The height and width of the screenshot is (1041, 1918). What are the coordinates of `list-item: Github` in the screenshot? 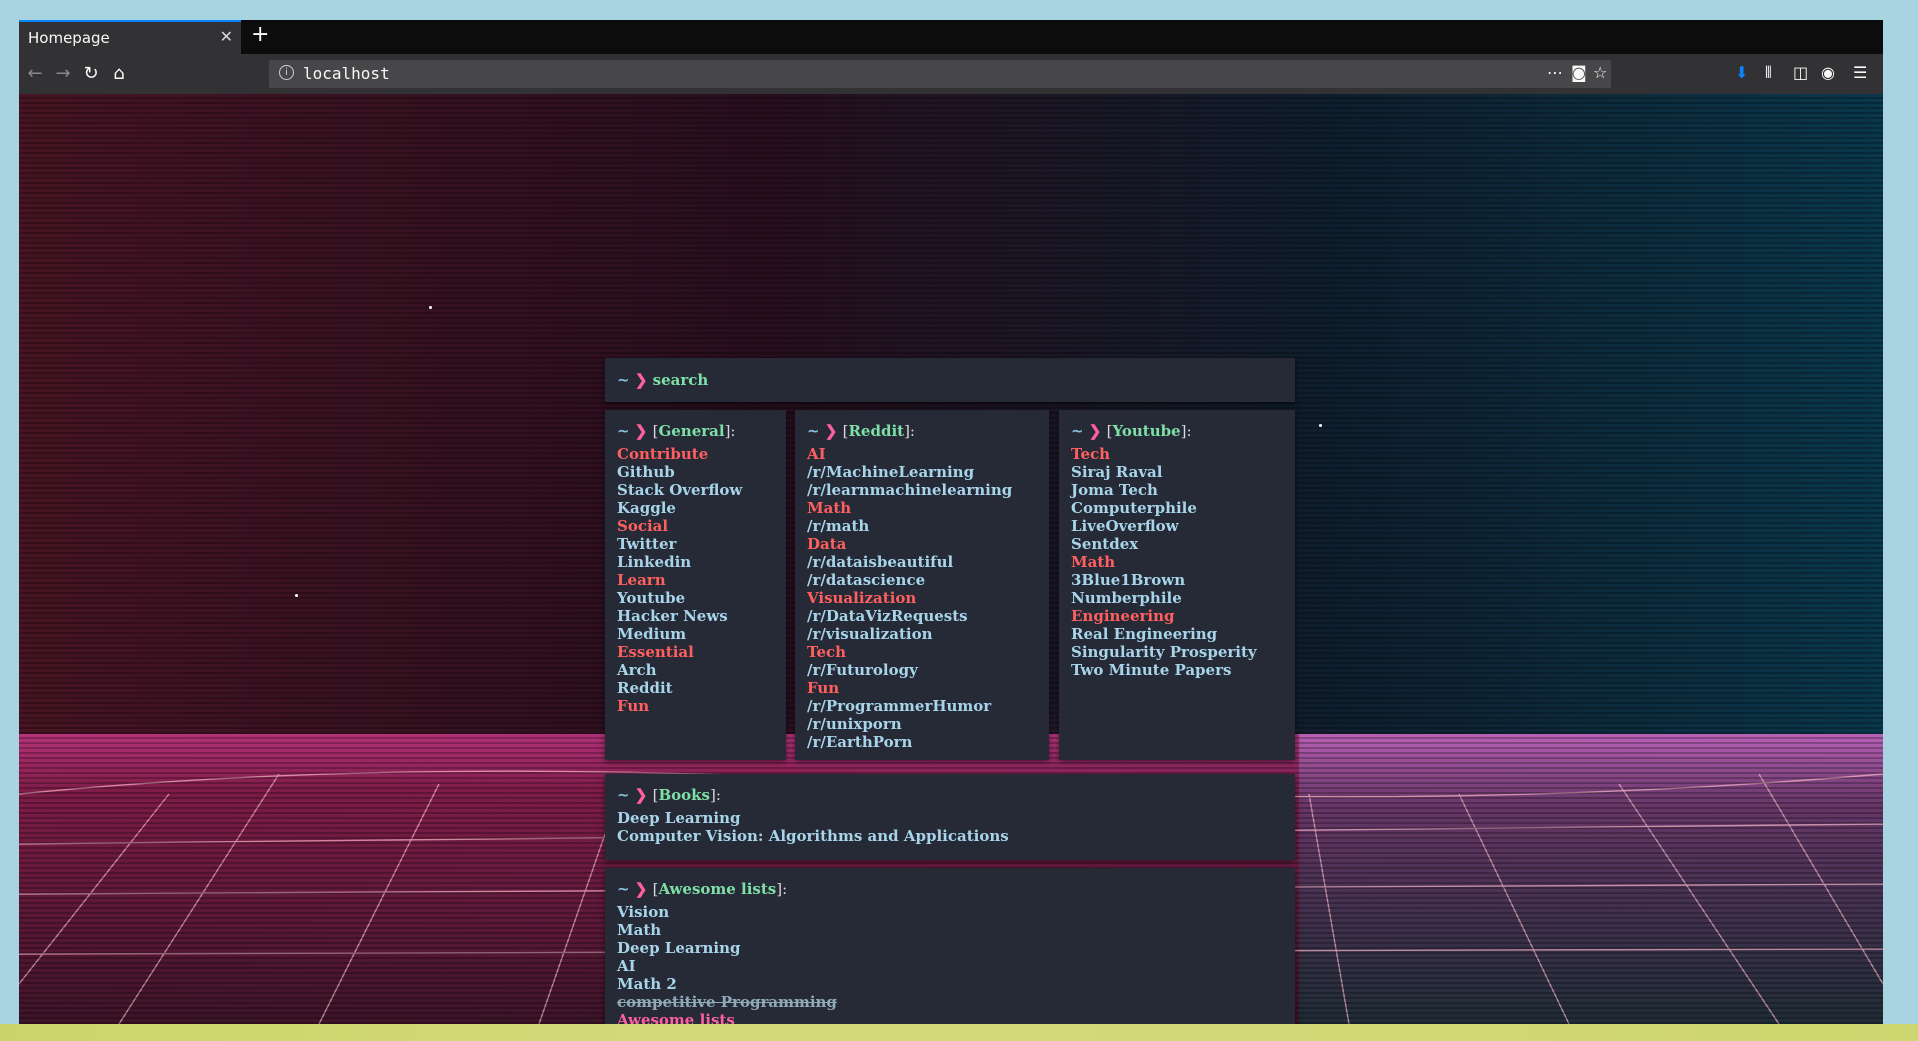 It's located at (695, 472).